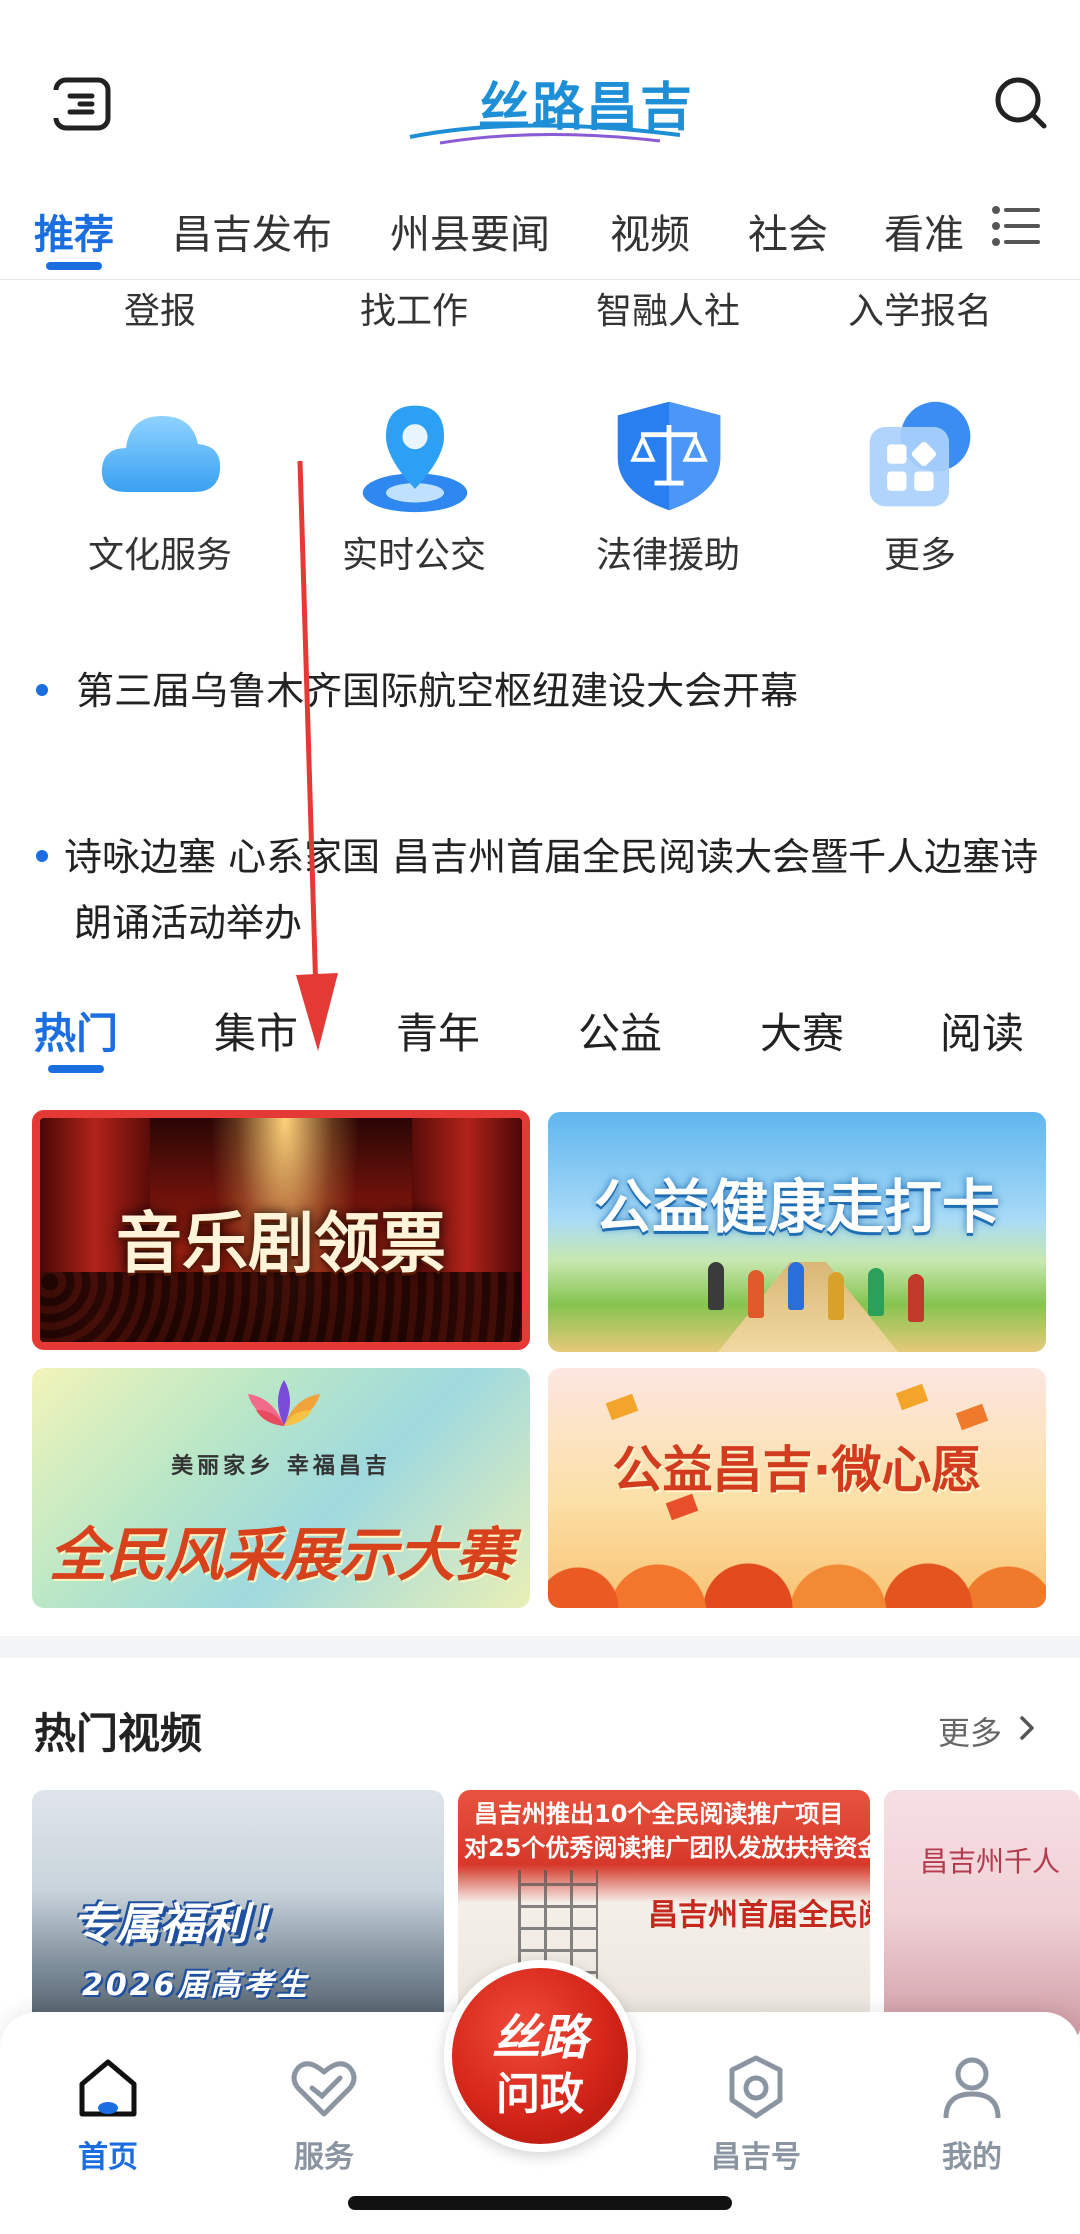 The height and width of the screenshot is (2234, 1080). I want to click on nav-service: 服务, so click(324, 2114).